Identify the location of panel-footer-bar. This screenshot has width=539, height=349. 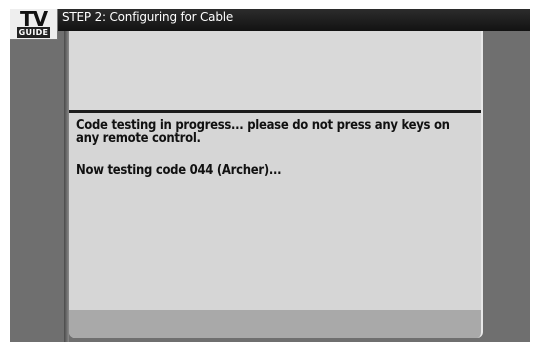
(275, 324).